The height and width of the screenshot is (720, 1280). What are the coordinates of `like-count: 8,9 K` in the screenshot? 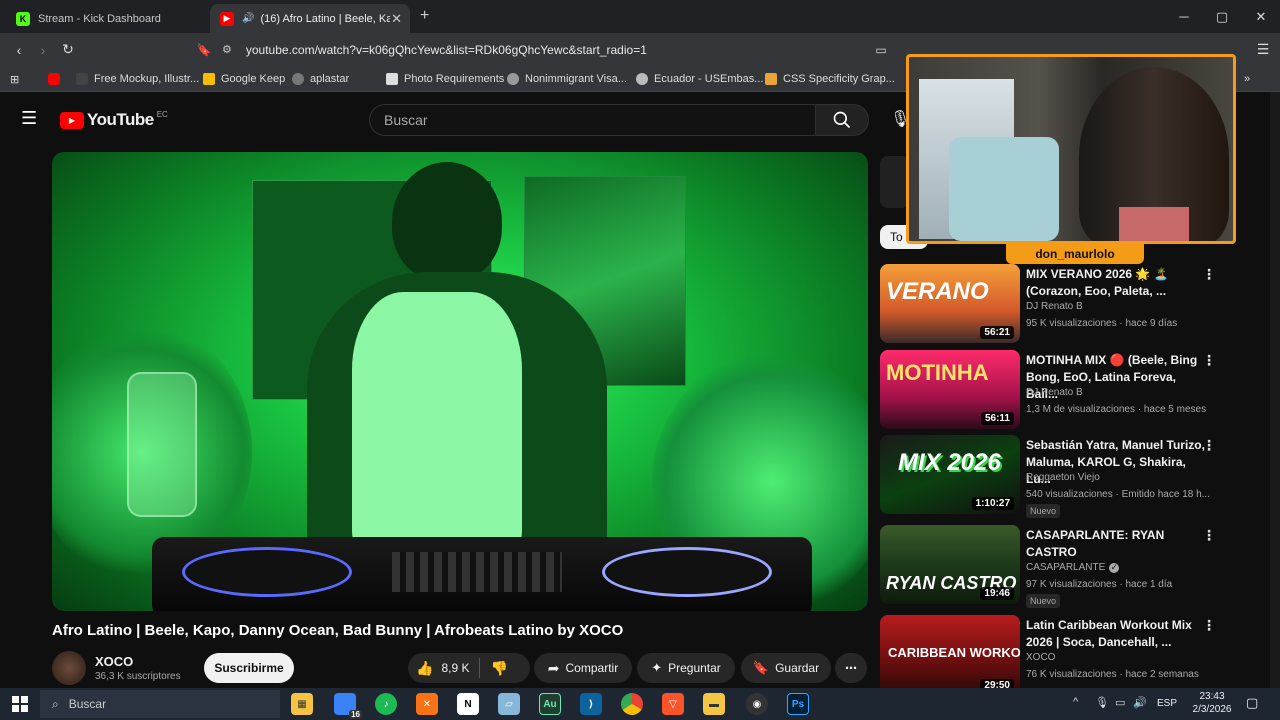 It's located at (455, 668).